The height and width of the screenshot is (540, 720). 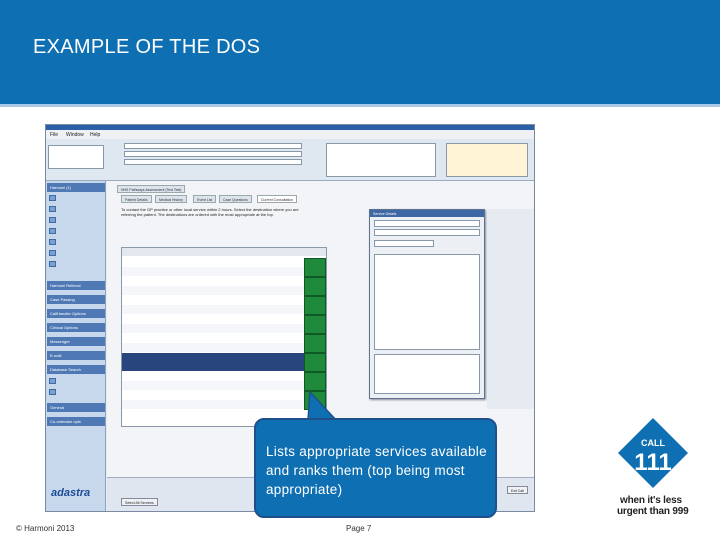 I want to click on badge-number-text: 111, so click(x=652, y=462).